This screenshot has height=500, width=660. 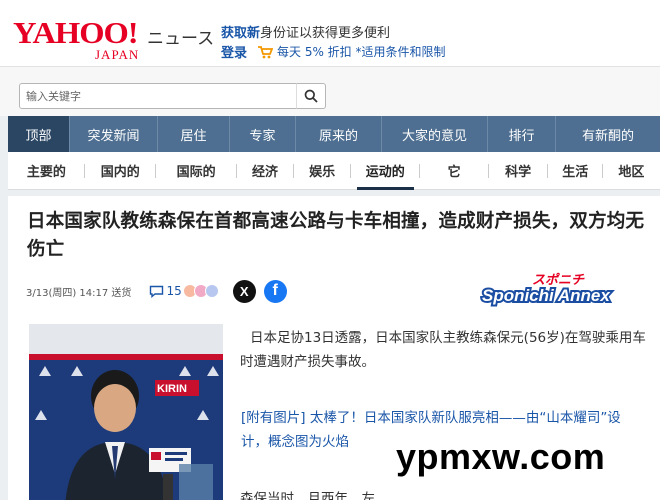 I want to click on yahoo-logo: YAHOO! JAPAN, so click(x=76, y=39).